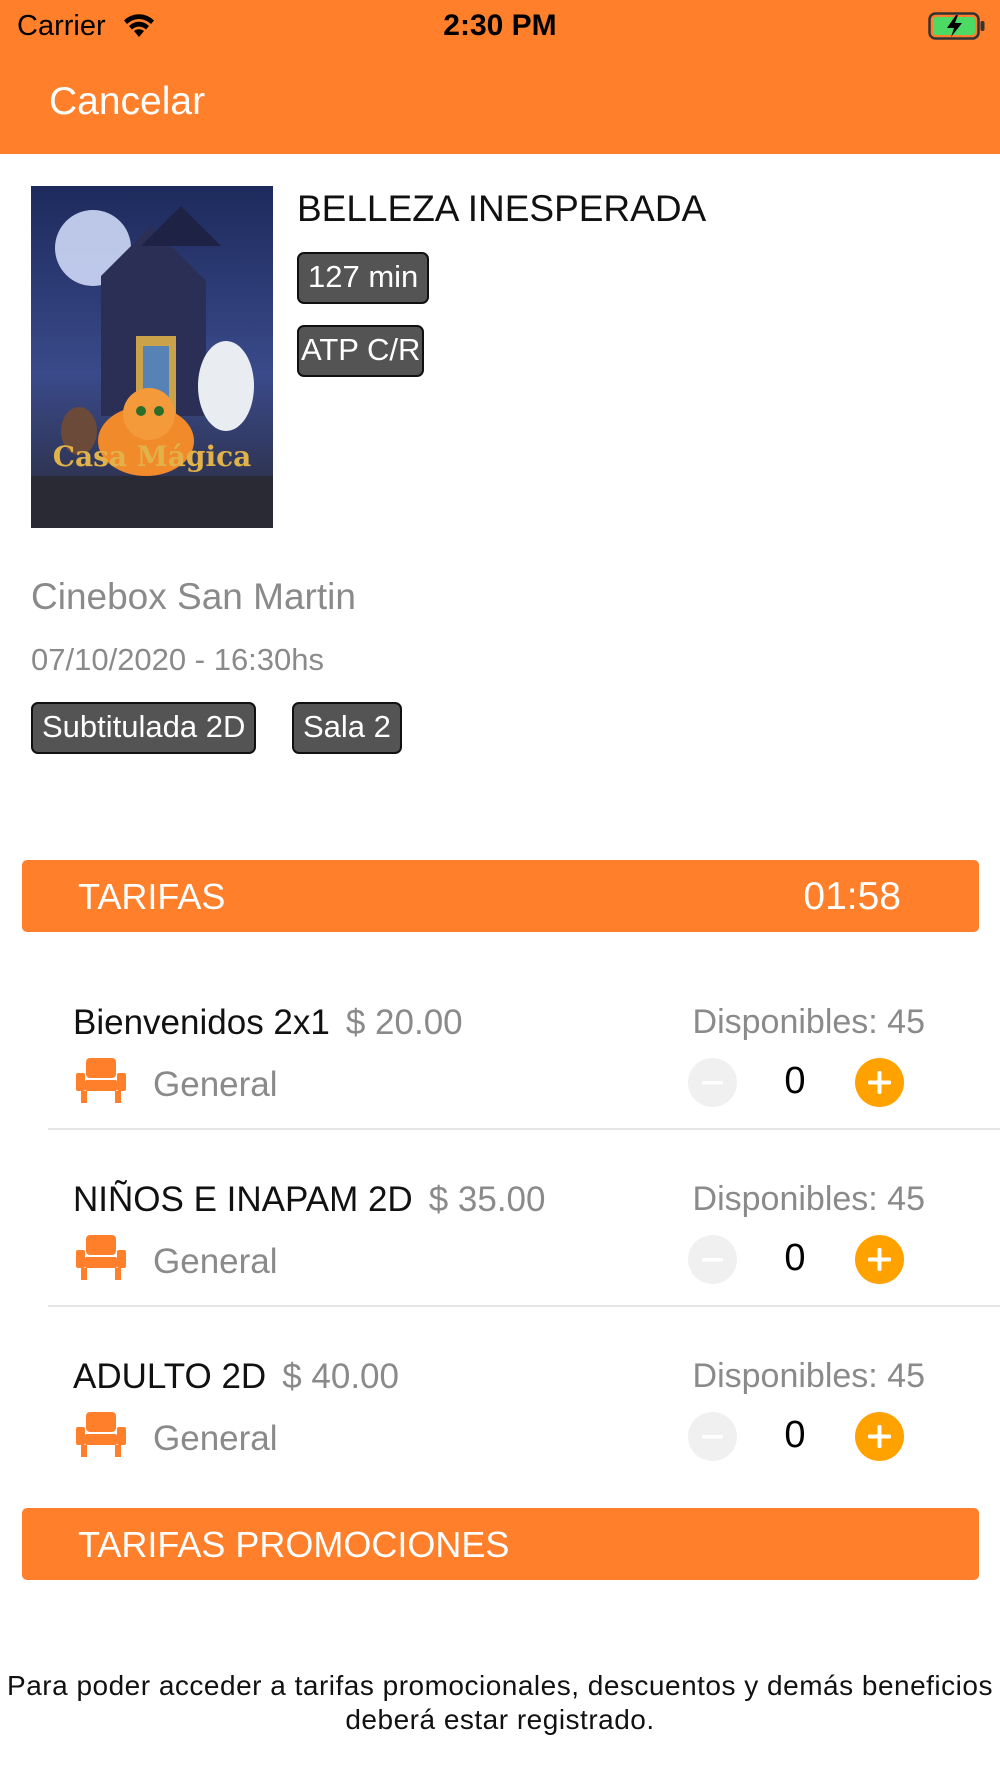 This screenshot has height=1778, width=1000. I want to click on poster-title: Casa Mágica, so click(152, 456).